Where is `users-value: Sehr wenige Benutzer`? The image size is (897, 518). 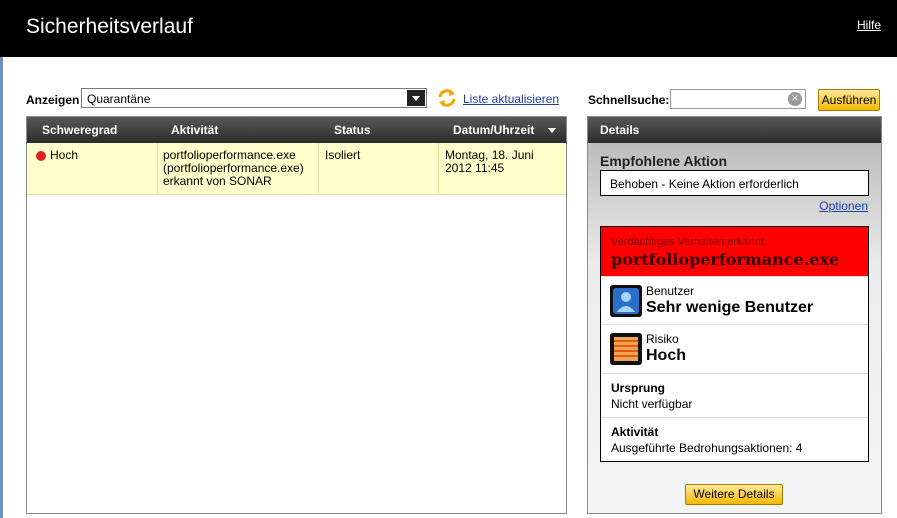
users-value: Sehr wenige Benutzer is located at coordinates (730, 307).